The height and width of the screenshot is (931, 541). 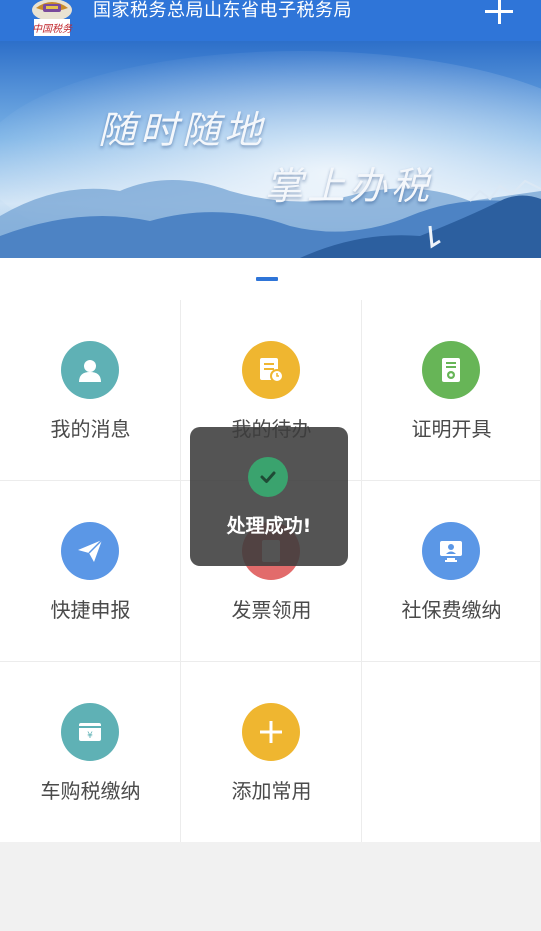 I want to click on grid-item-quick-declare: 快捷申报, so click(x=90, y=571).